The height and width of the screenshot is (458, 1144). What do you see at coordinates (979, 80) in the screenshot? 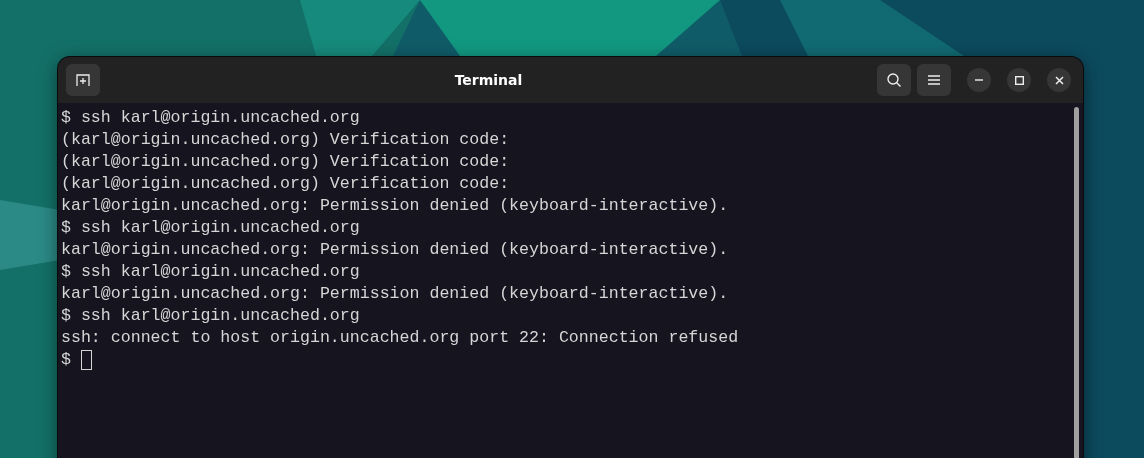
I see `minimize-button` at bounding box center [979, 80].